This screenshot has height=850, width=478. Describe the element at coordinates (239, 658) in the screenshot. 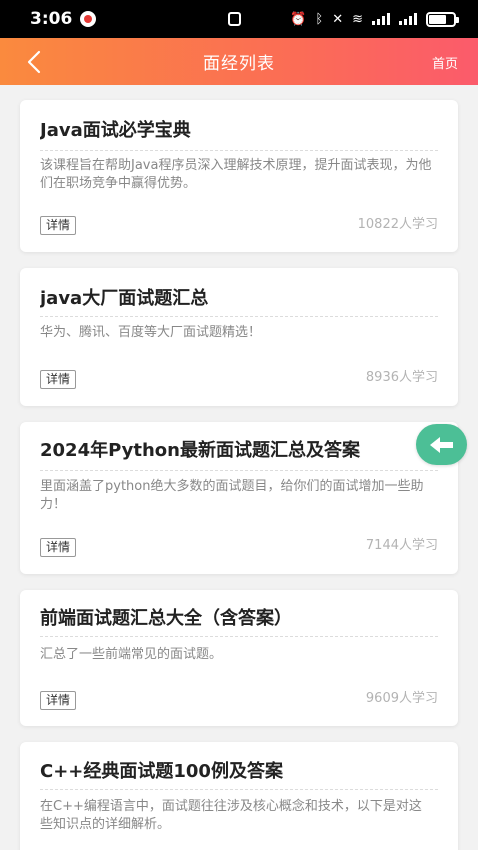

I see `course-card: 前端面试题汇总大全（含答案） 汇总了一些前端常见的面试题。 详情 9609人学习` at that location.